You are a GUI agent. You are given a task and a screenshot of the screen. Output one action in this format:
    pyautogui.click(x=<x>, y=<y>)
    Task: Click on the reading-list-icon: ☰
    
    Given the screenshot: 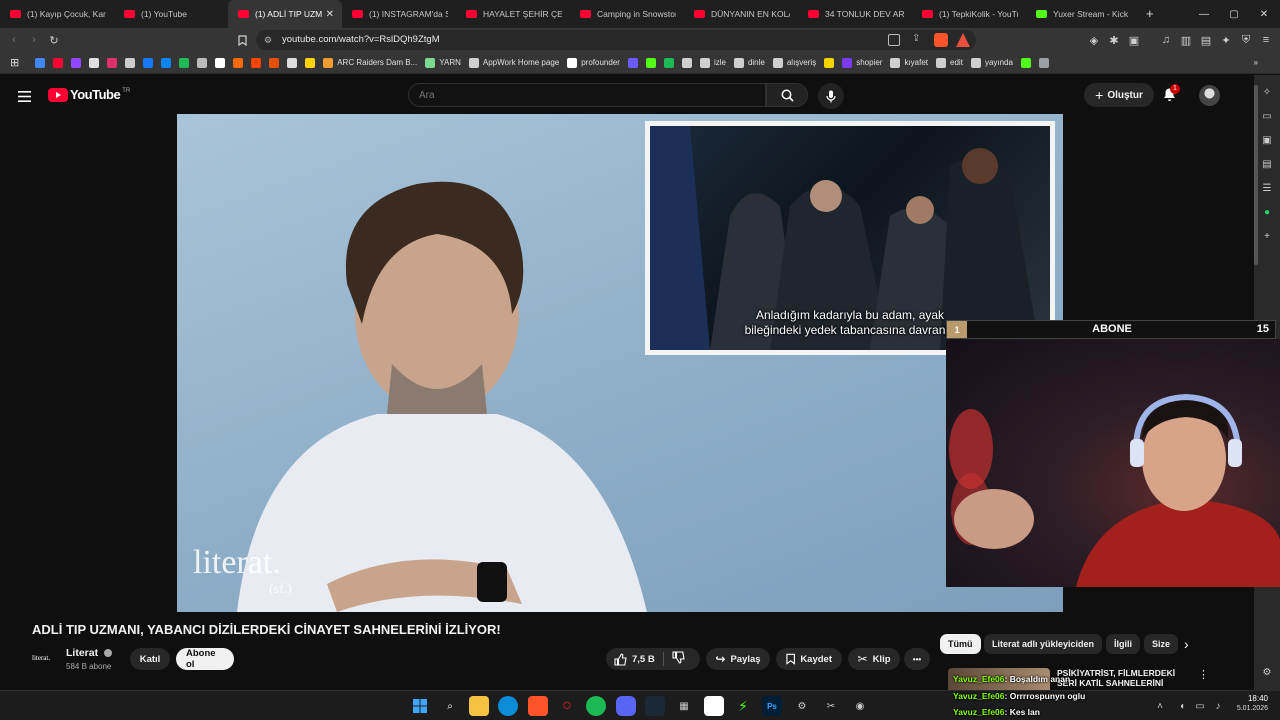 What is the action you would take?
    pyautogui.click(x=1267, y=188)
    